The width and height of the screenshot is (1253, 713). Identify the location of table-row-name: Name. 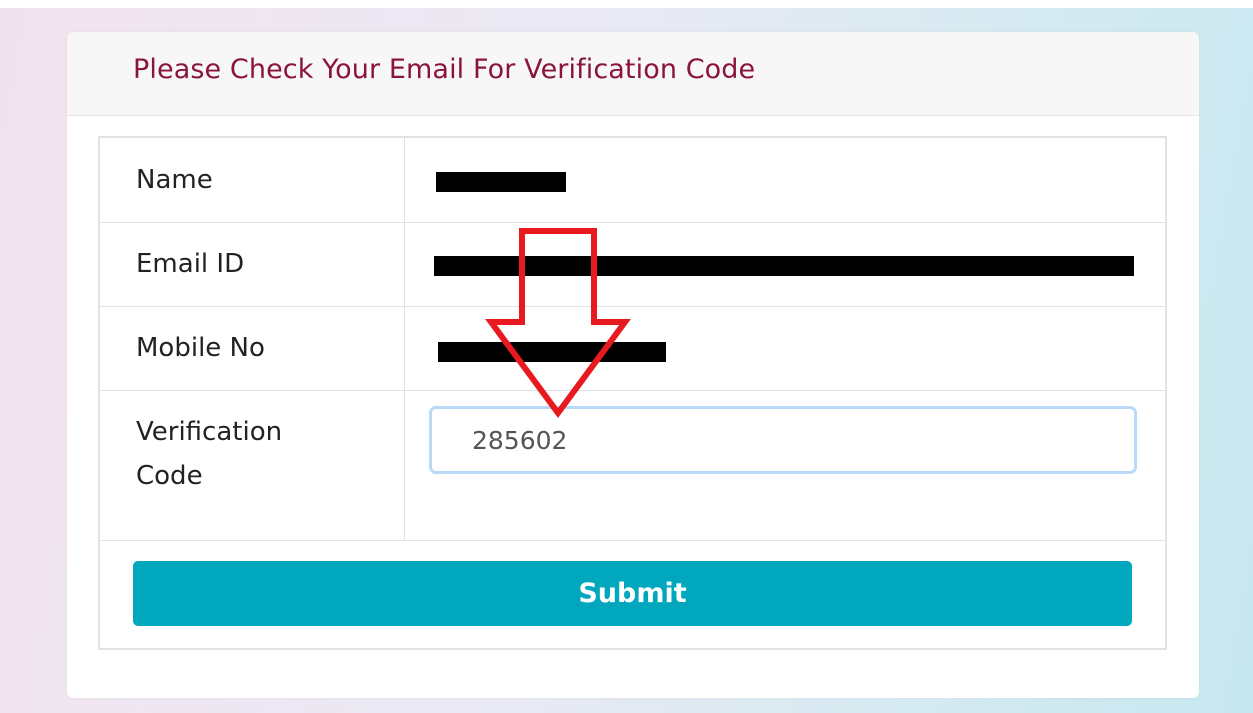
(632, 180).